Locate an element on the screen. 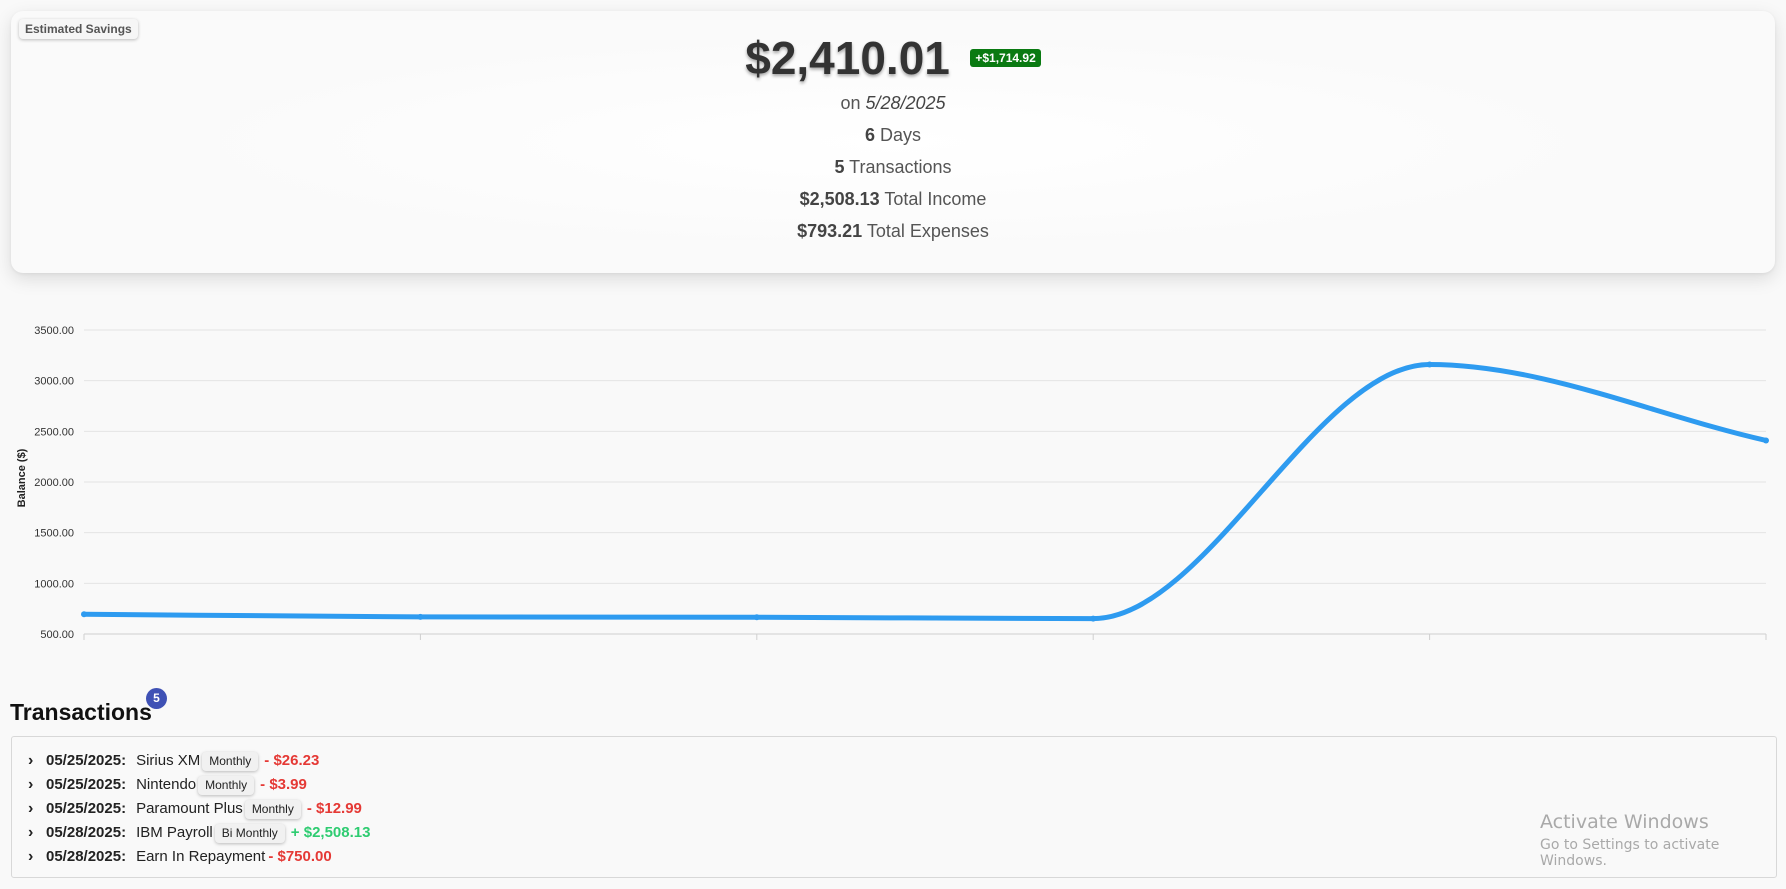 This screenshot has height=889, width=1786. y-axis-label: Balance ($) is located at coordinates (22, 477).